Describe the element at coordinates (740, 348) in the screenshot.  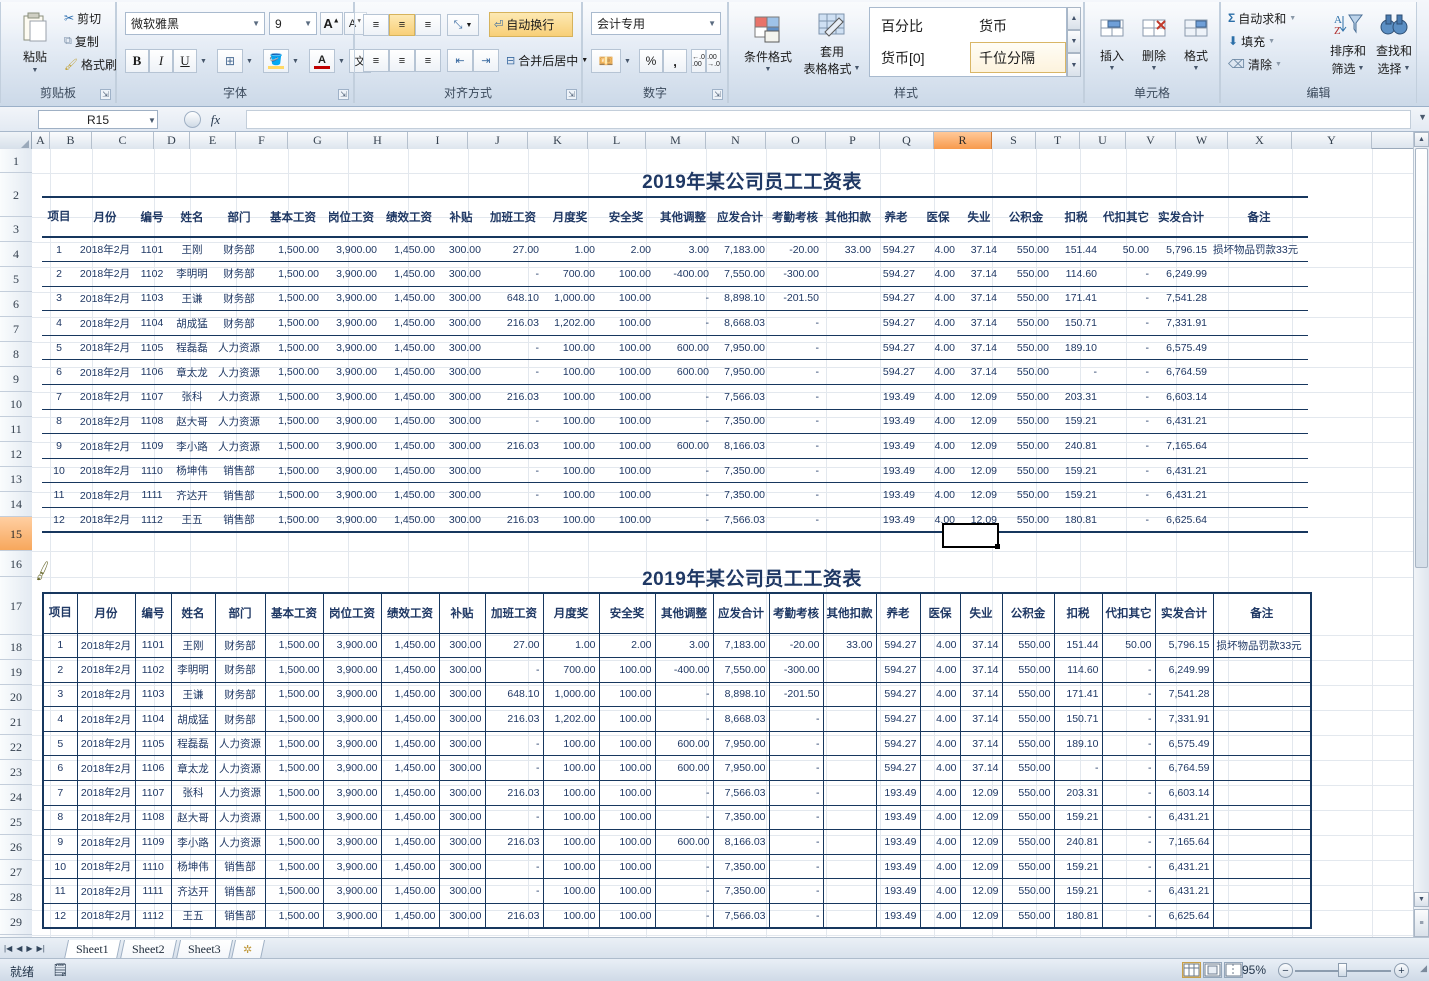
I see `table-cell: 7,950.00` at that location.